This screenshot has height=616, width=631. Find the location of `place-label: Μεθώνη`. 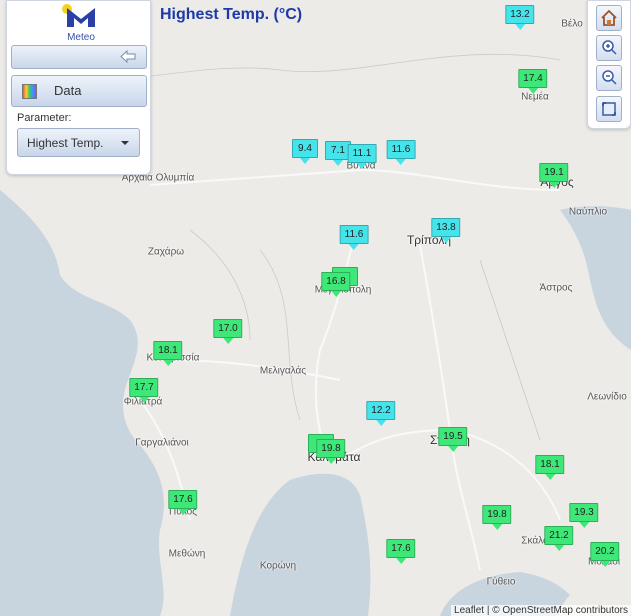

place-label: Μεθώνη is located at coordinates (187, 554).